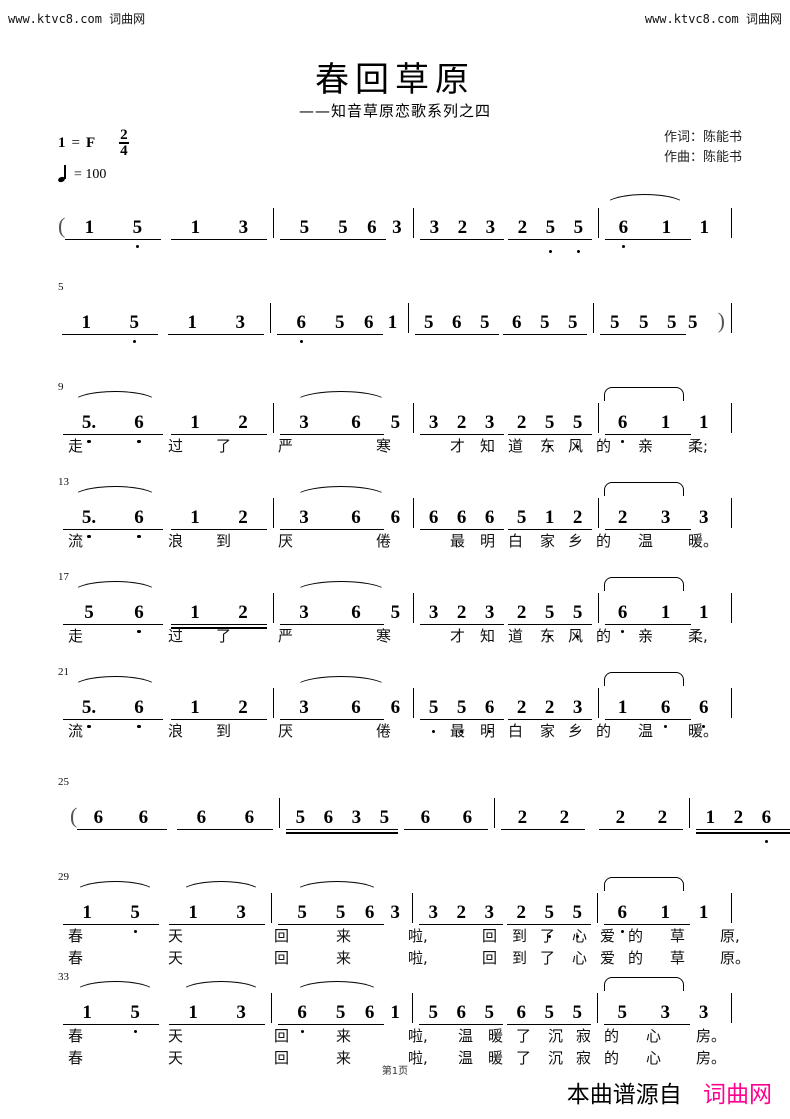  Describe the element at coordinates (216, 324) in the screenshot. I see `beam-group: 1 3` at that location.